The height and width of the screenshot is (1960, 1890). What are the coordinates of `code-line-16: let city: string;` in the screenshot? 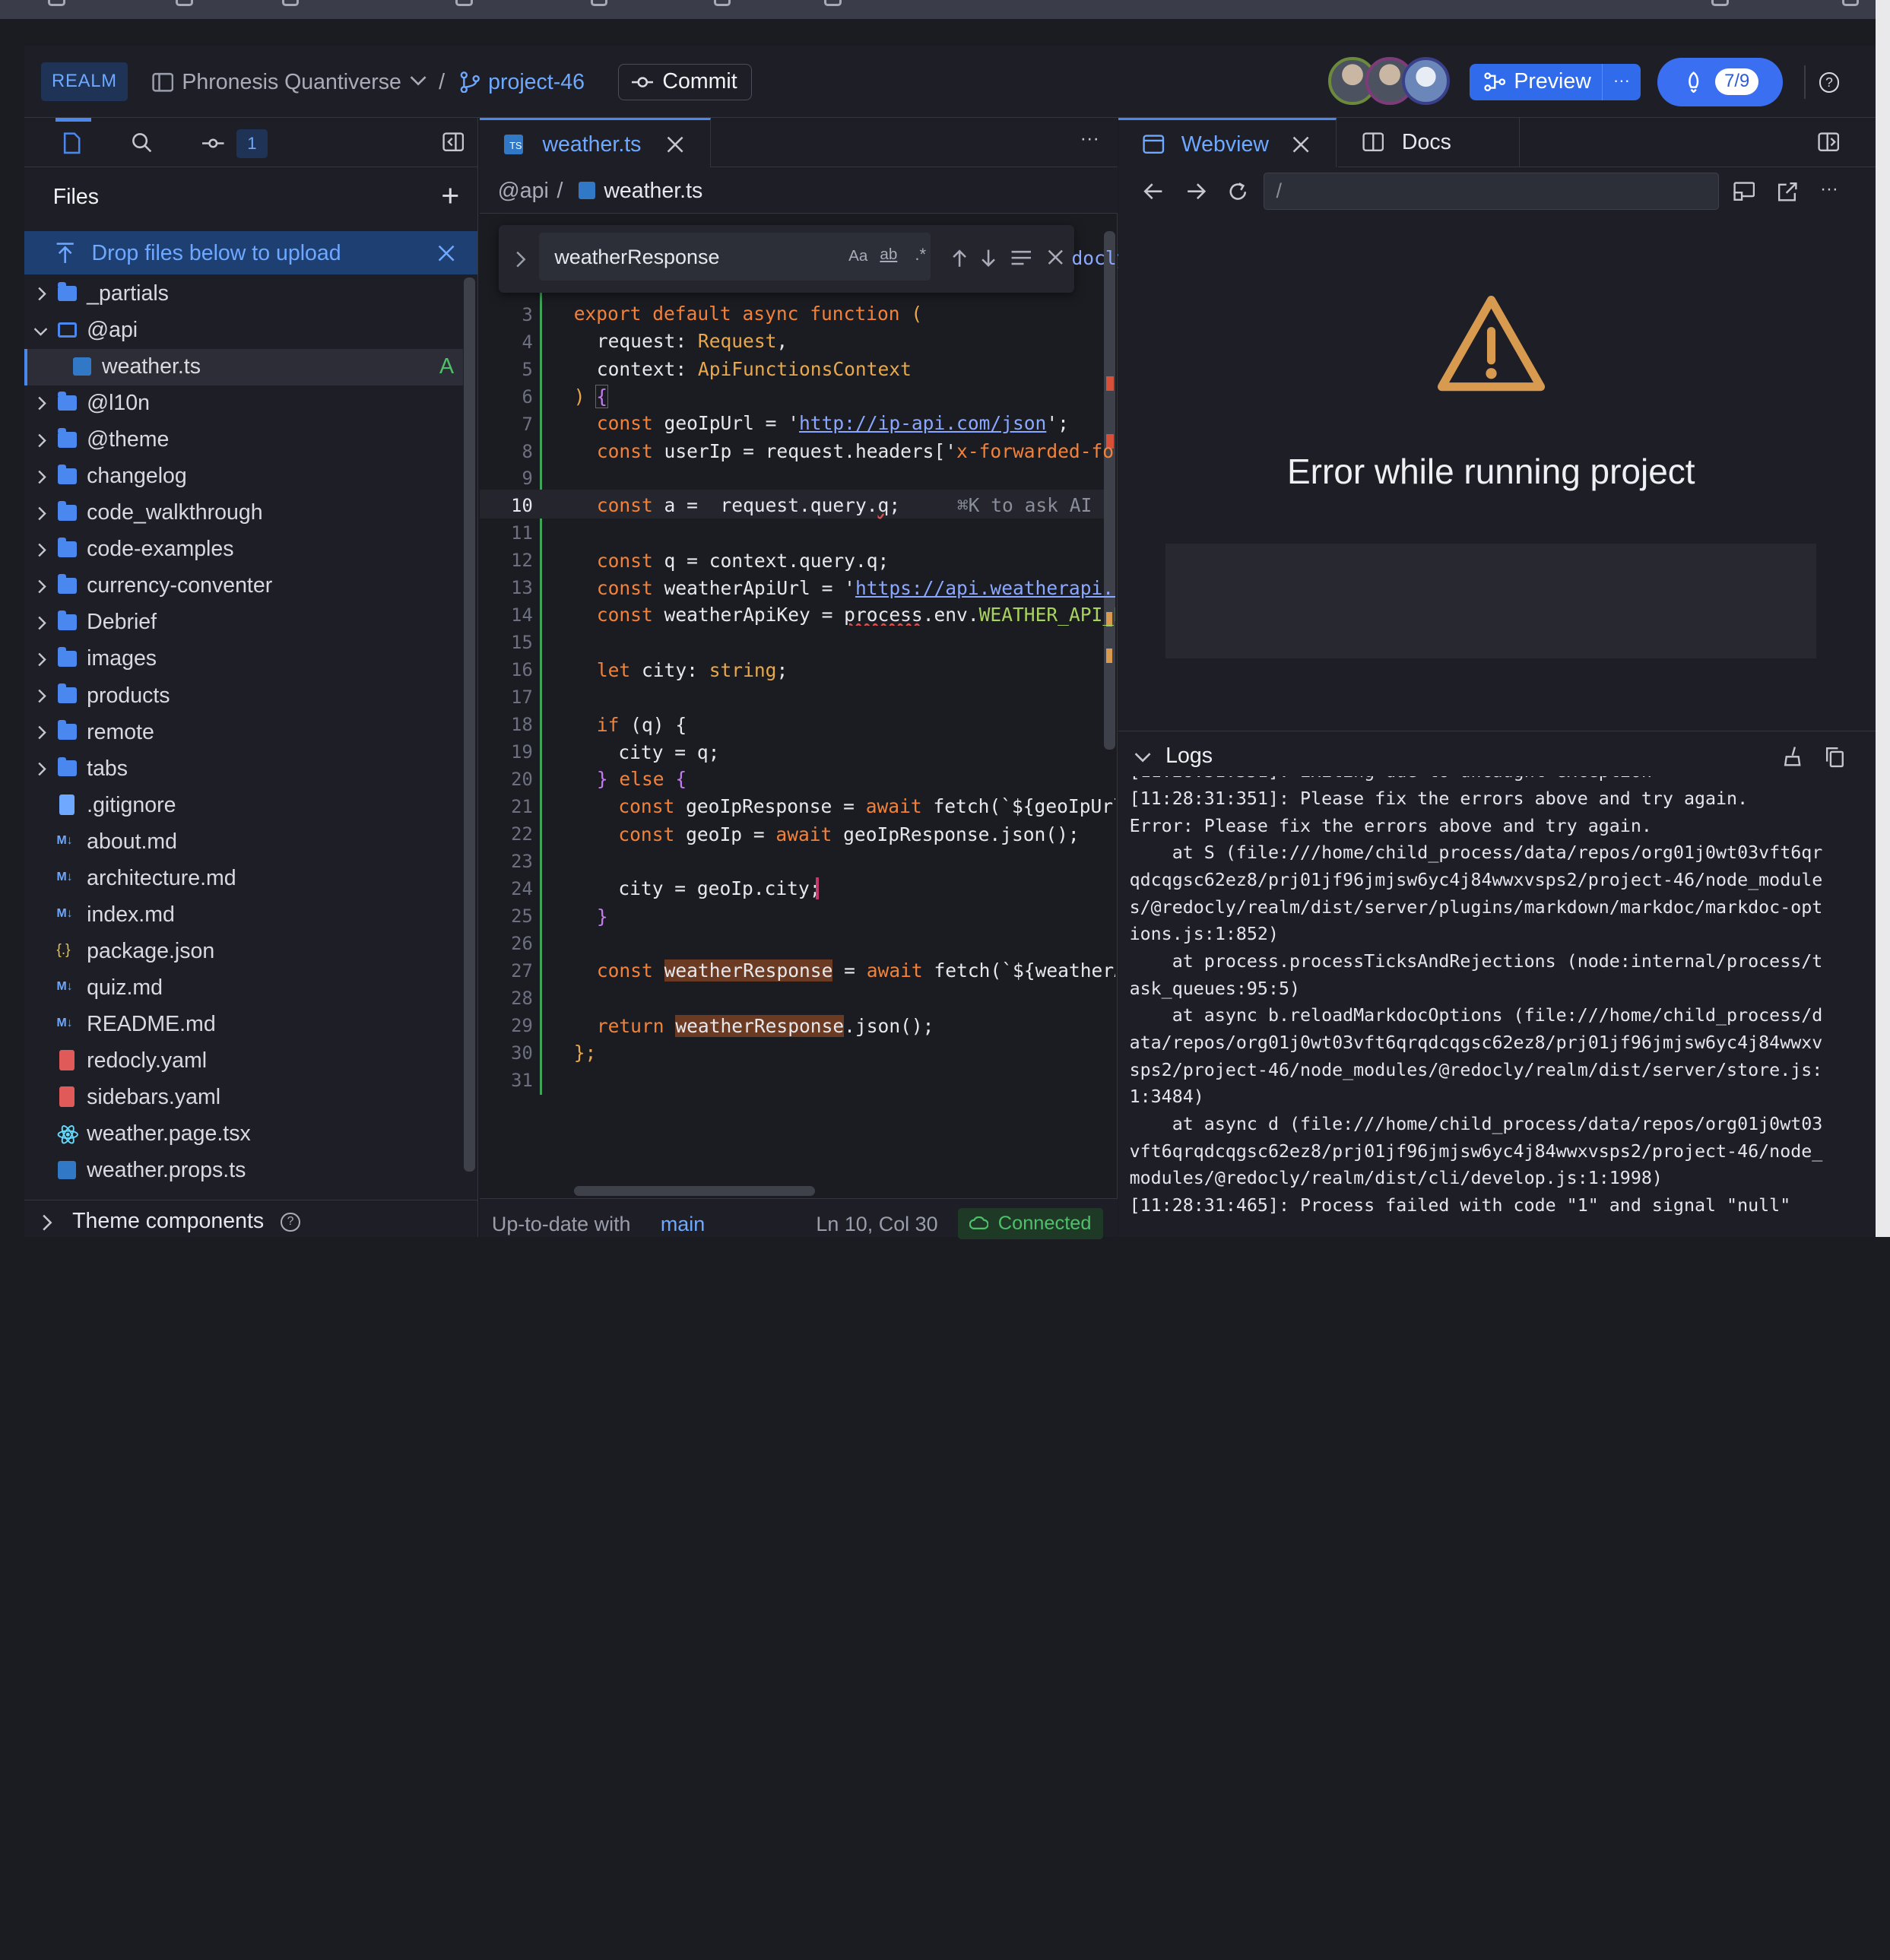 It's located at (692, 670).